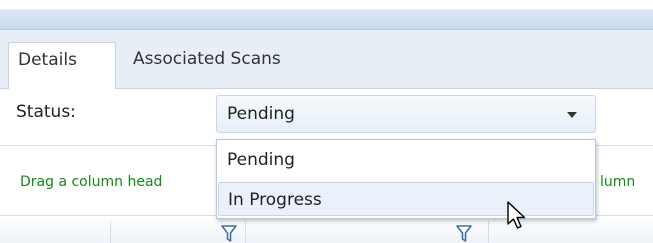  What do you see at coordinates (406, 199) in the screenshot?
I see `status-option-in-progress: In Progress` at bounding box center [406, 199].